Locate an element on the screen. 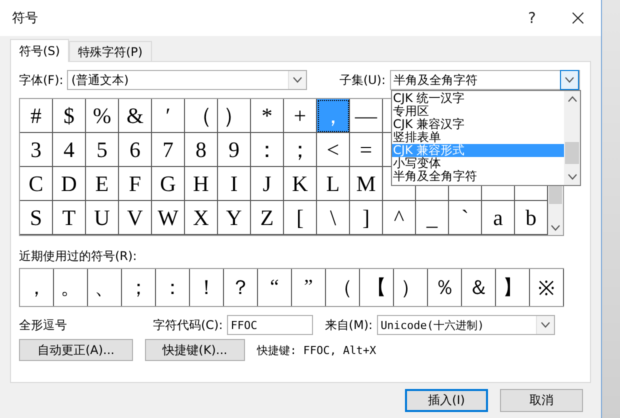  subset-label: 子集(U): is located at coordinates (362, 80).